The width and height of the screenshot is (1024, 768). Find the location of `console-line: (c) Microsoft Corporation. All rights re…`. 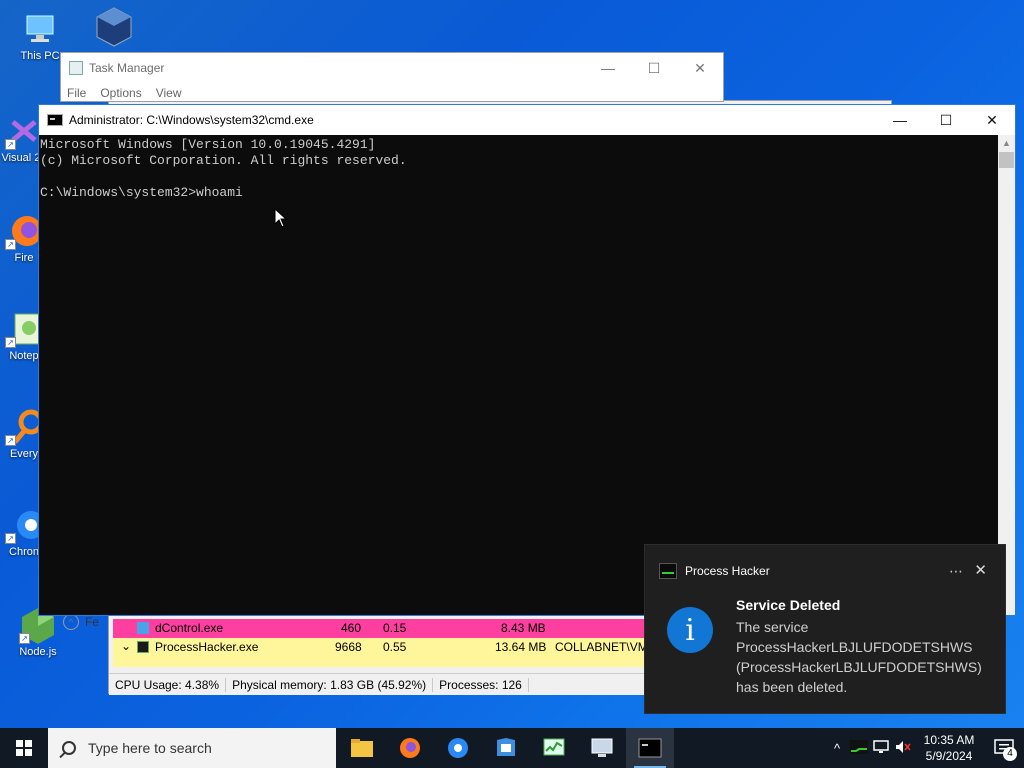

console-line: (c) Microsoft Corporation. All rights re… is located at coordinates (223, 160).